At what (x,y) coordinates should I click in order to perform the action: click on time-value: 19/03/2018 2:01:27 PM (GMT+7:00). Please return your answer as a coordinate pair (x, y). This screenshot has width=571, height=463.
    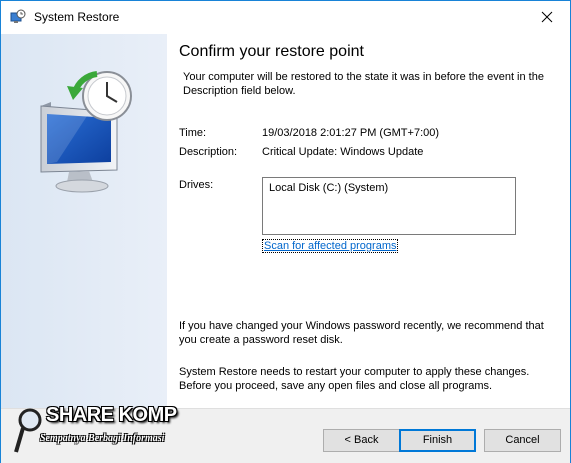
    Looking at the image, I should click on (351, 133).